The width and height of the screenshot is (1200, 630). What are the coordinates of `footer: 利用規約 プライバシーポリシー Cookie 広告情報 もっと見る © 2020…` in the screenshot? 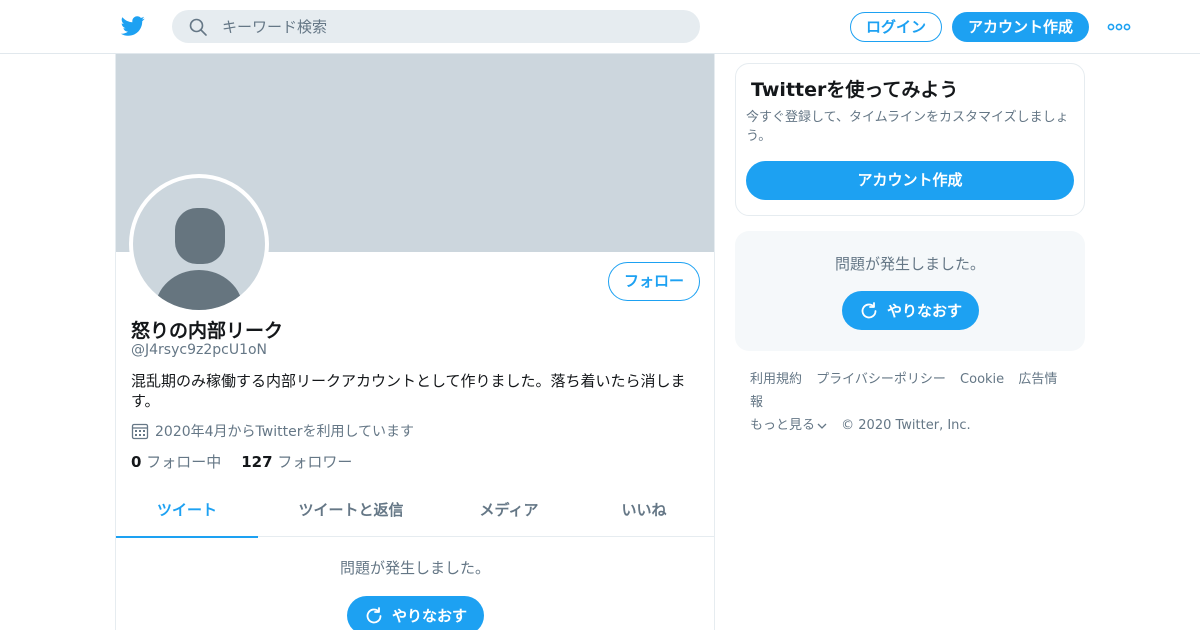 It's located at (915, 402).